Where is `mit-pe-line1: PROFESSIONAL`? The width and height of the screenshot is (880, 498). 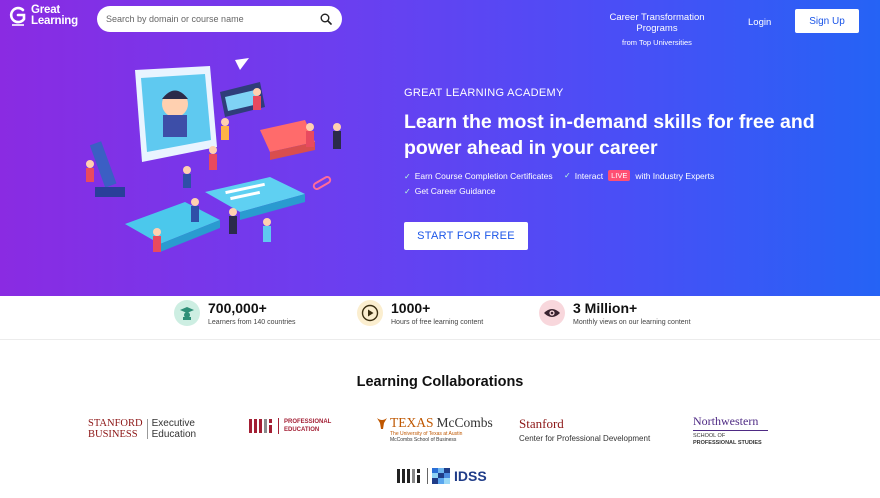 mit-pe-line1: PROFESSIONAL is located at coordinates (308, 422).